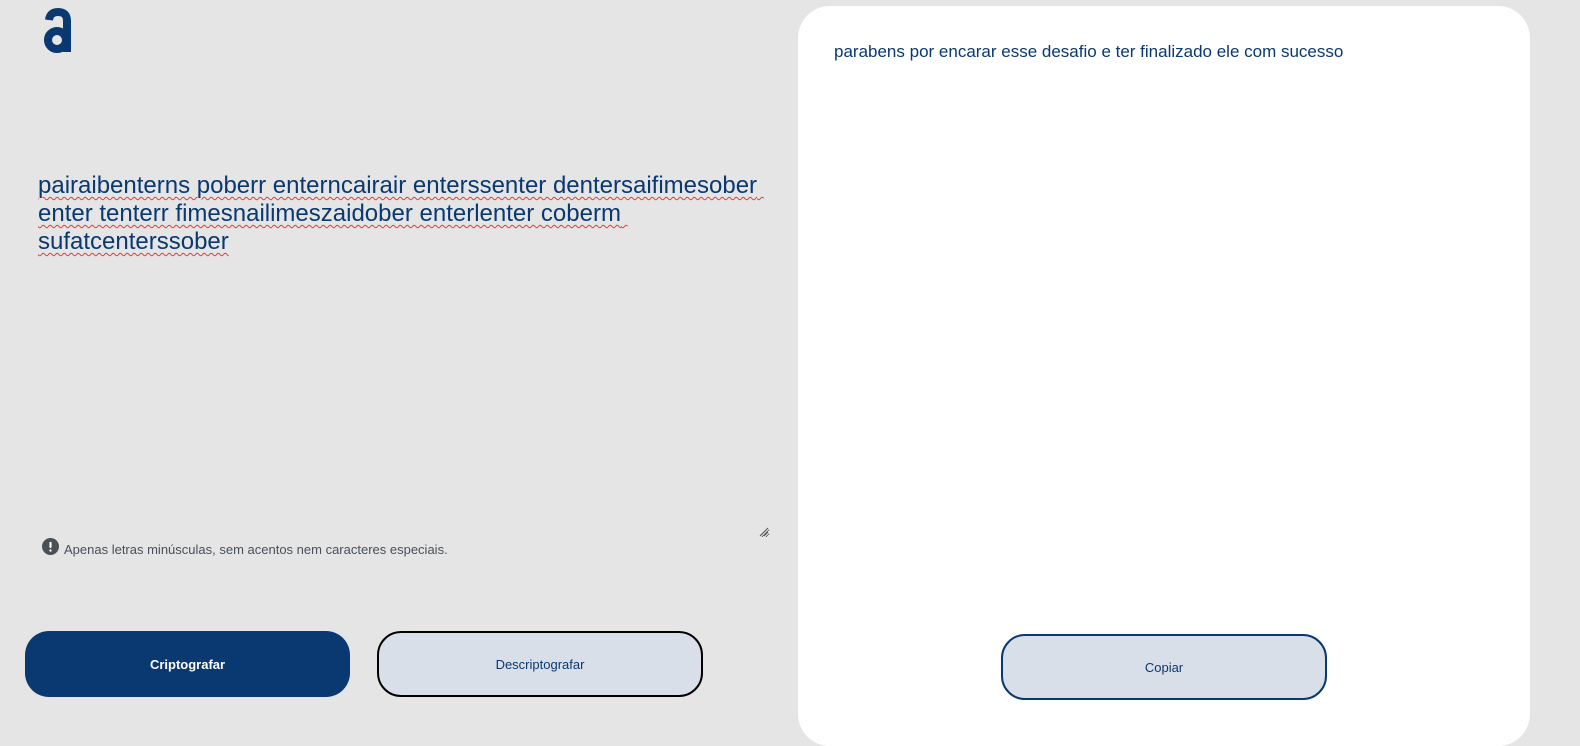  I want to click on copy-button: Copiar, so click(1164, 667).